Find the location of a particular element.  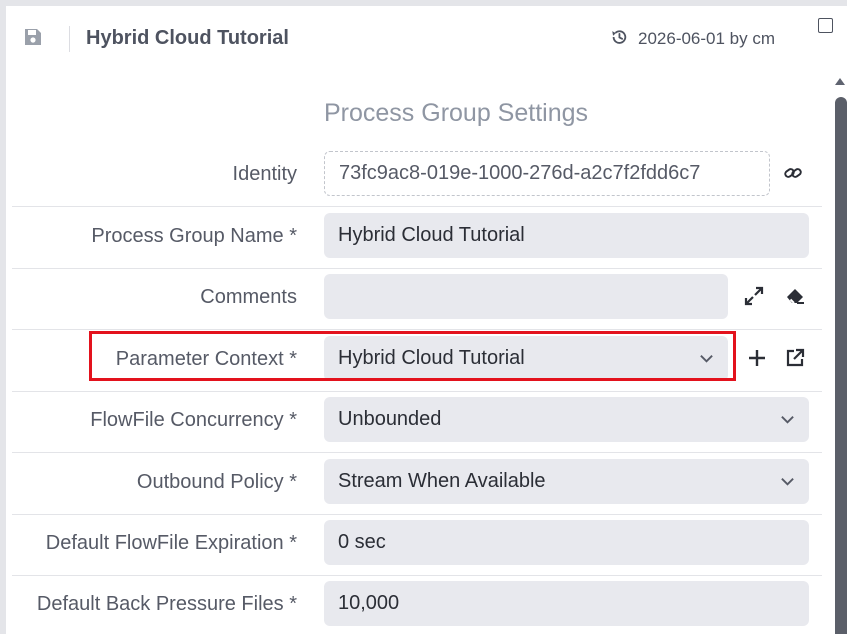

eraser-icon is located at coordinates (795, 296).